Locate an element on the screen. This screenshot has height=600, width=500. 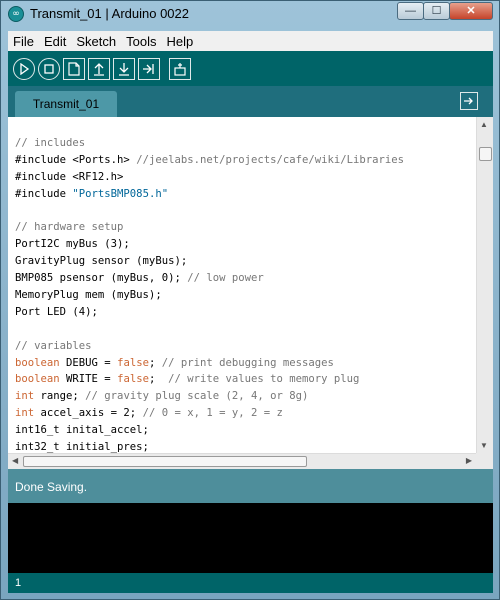
horizontal-scroll-thumb is located at coordinates (165, 461).